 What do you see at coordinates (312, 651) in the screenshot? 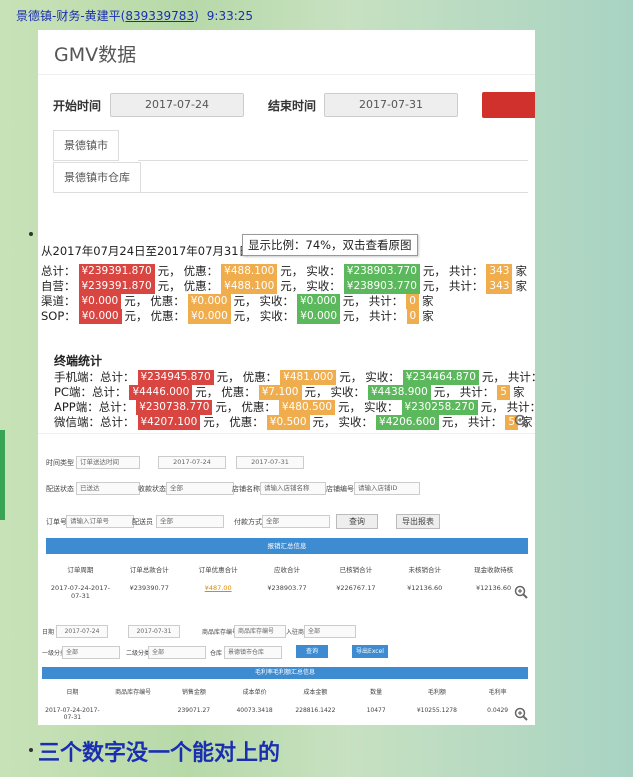
I see `goods-query-button: 查询` at bounding box center [312, 651].